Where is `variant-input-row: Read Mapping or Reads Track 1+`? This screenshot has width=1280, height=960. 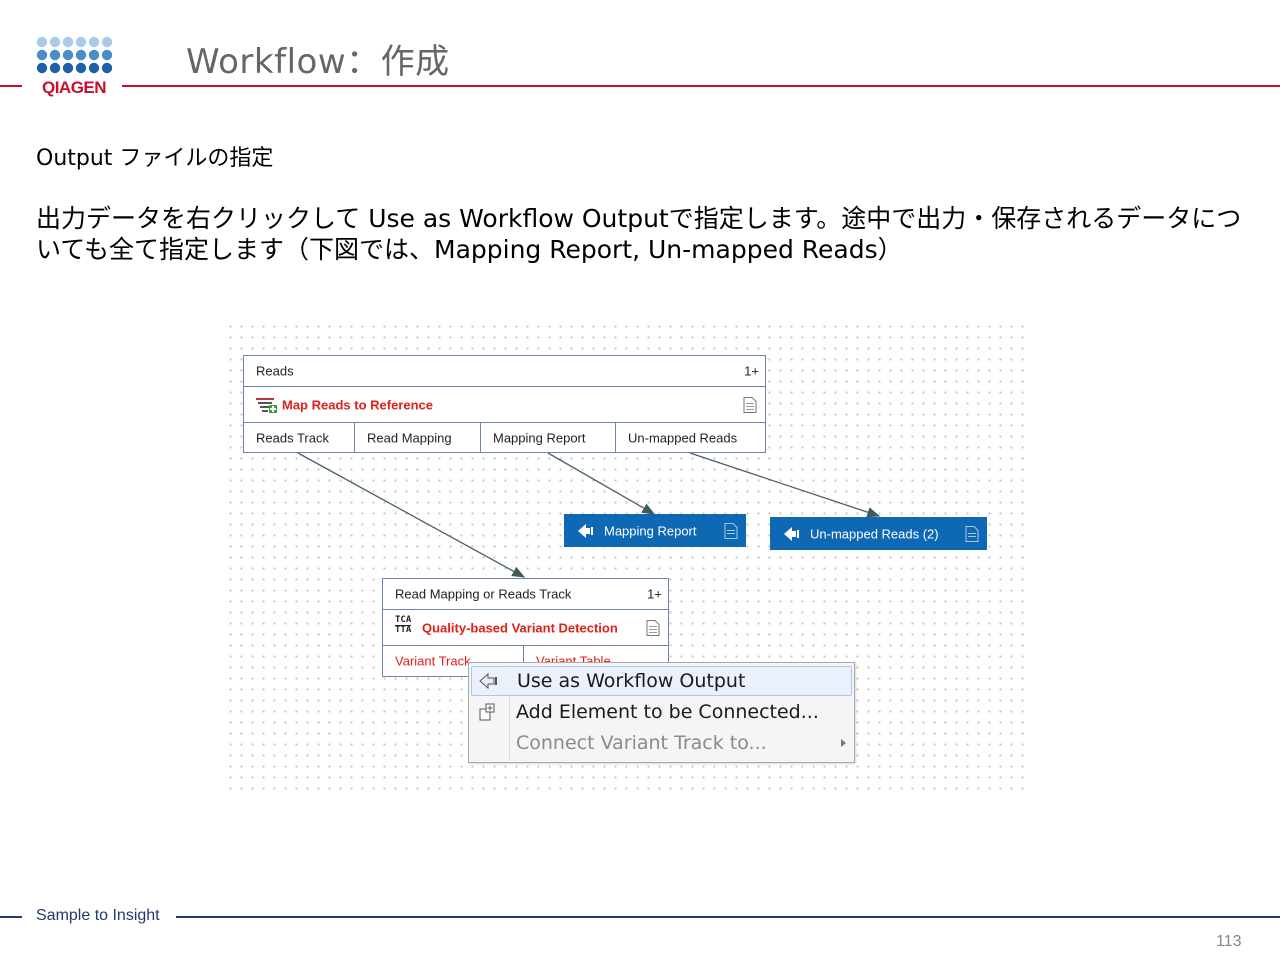 variant-input-row: Read Mapping or Reads Track 1+ is located at coordinates (525, 594).